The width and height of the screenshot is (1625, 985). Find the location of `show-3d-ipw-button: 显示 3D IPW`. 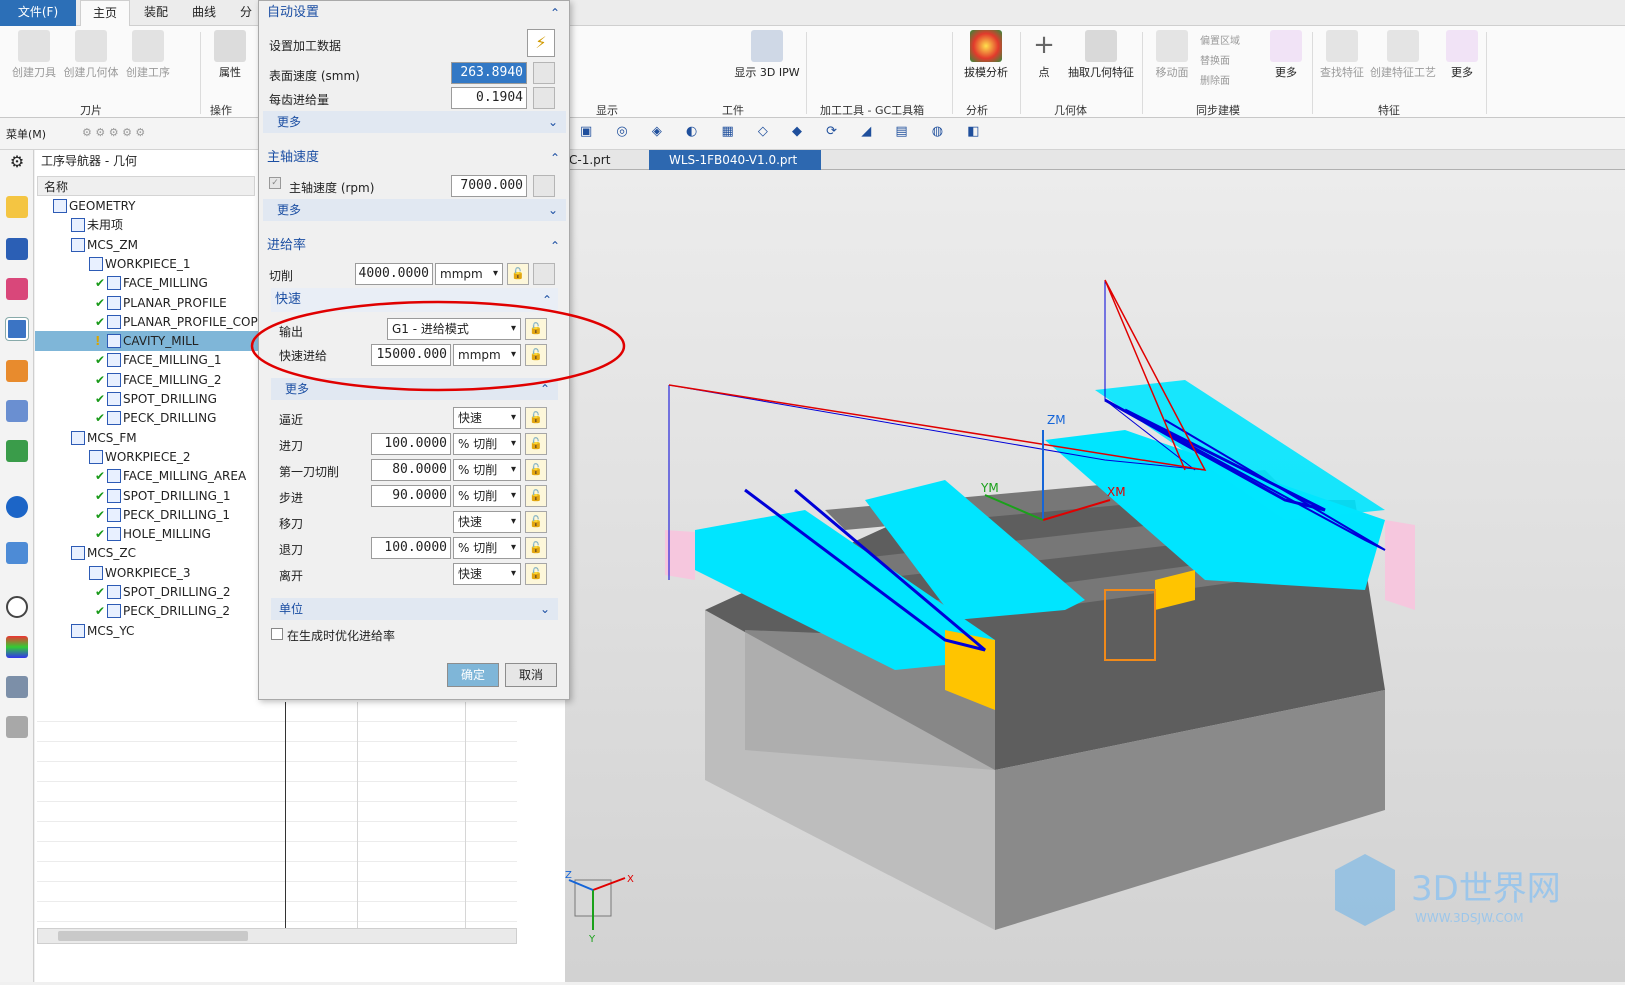

show-3d-ipw-button: 显示 3D IPW is located at coordinates (767, 55).